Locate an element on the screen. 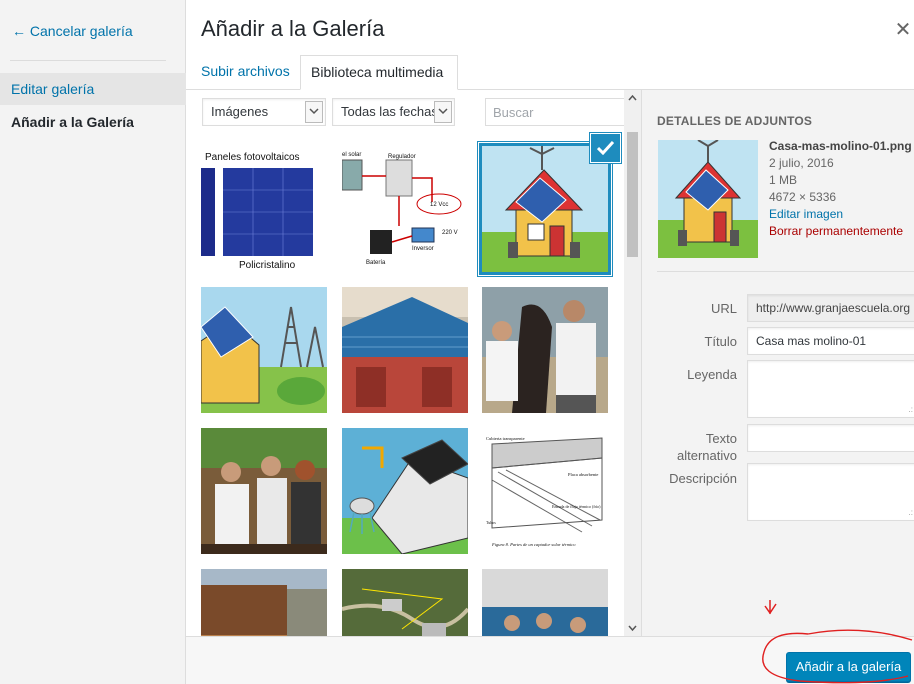 This screenshot has width=914, height=684. svg-text: Tubos is located at coordinates (491, 522).